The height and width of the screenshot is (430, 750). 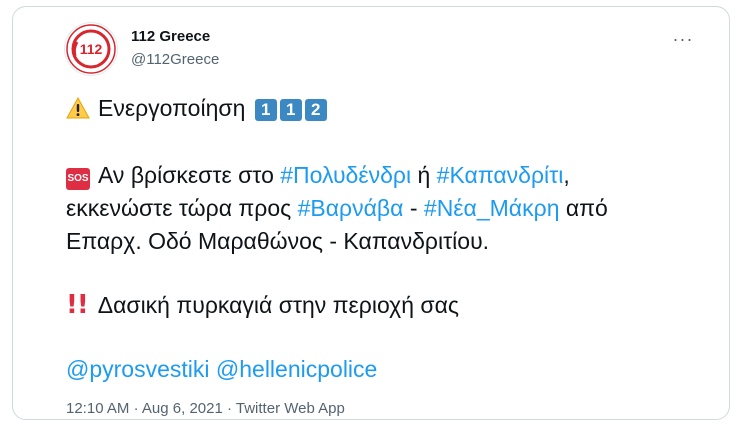 I want to click on tweet-metadata: 12:10 AM · Aug 6, 2021 · Twitter Web App, so click(x=205, y=408).